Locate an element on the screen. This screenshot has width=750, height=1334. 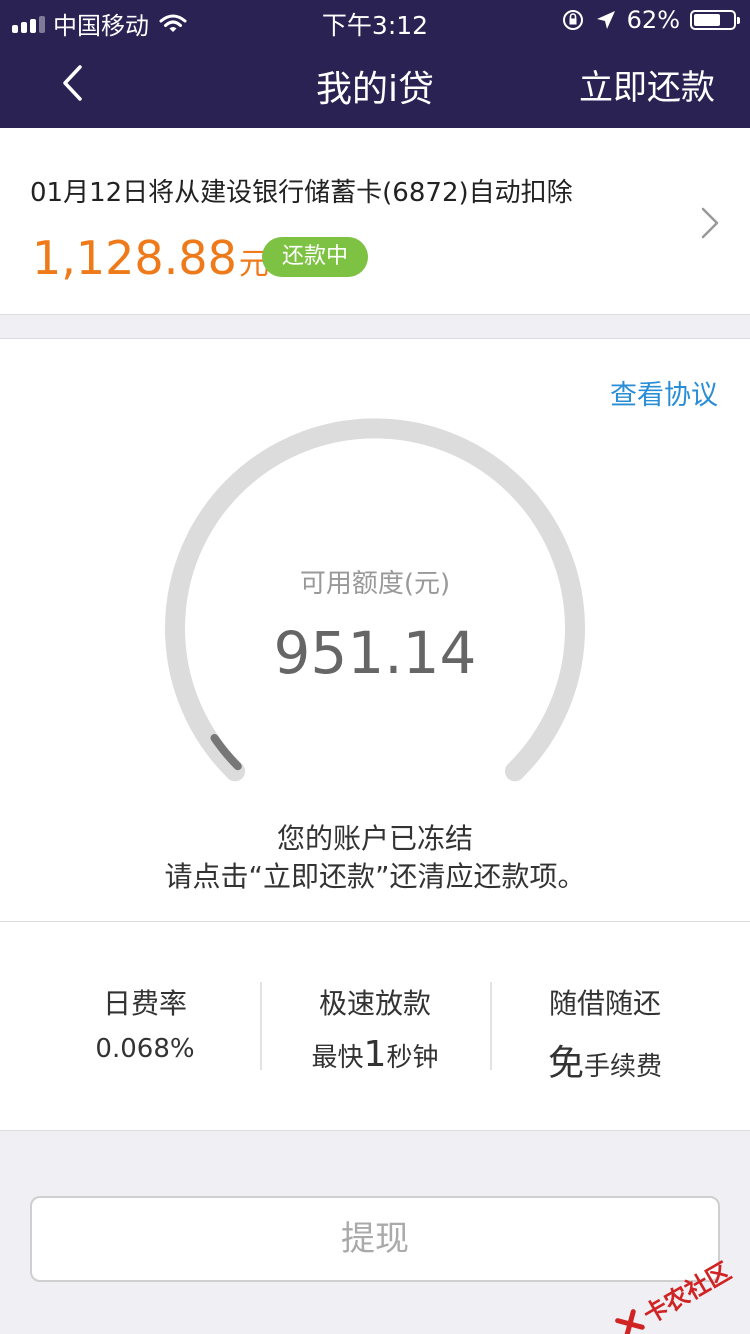
repayment-description: 01月12日将从建设银行储蓄卡(6872)自动扣除 is located at coordinates (301, 193).